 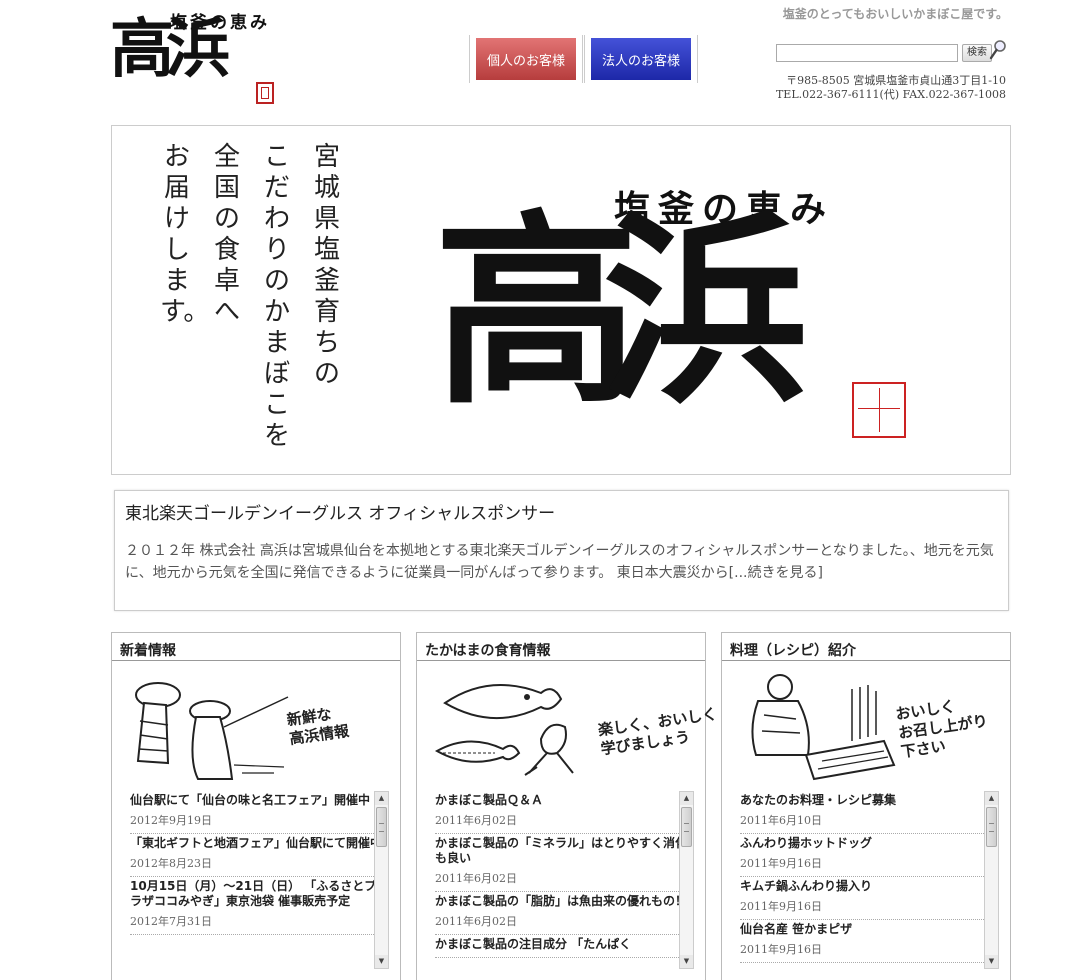 What do you see at coordinates (823, 727) in the screenshot?
I see `cook-illustration` at bounding box center [823, 727].